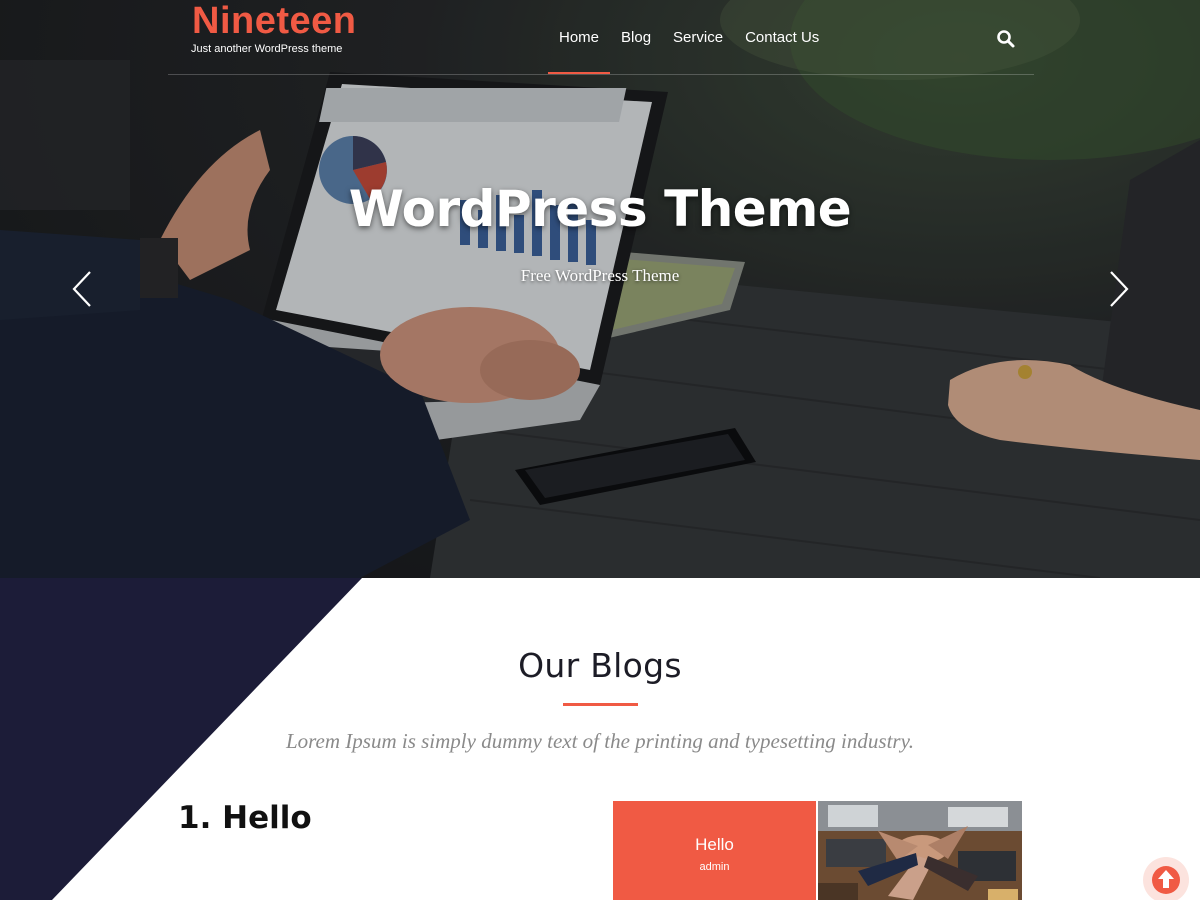 Image resolution: width=1200 pixels, height=900 pixels. Describe the element at coordinates (714, 845) in the screenshot. I see `post-card-title: Hello` at that location.